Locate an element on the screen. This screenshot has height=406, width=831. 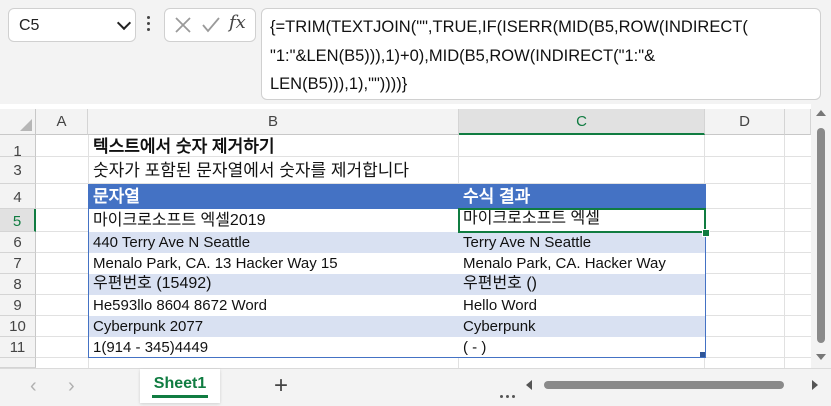
table-resize-handle is located at coordinates (702, 354).